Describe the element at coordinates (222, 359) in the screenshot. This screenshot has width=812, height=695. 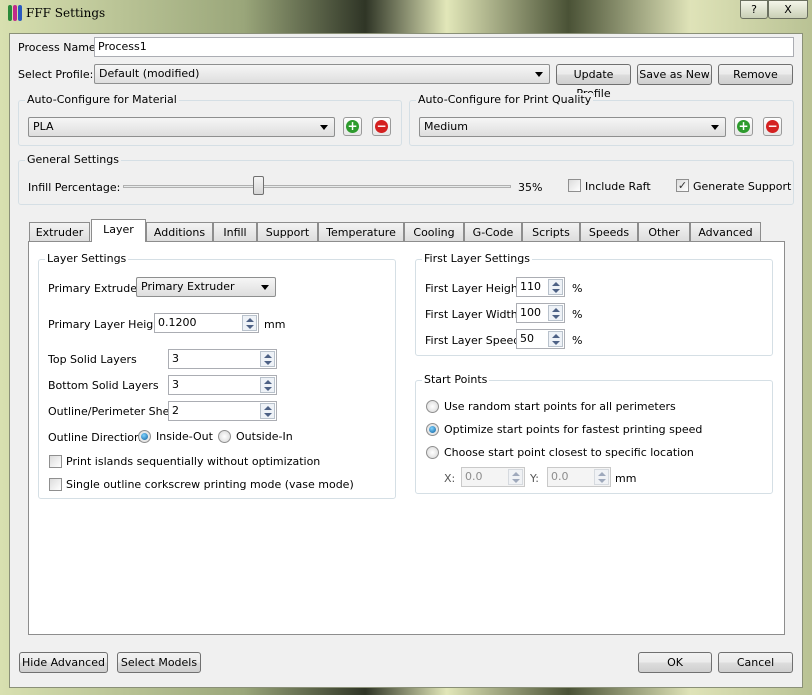
I see `top-solid-input: 3` at that location.